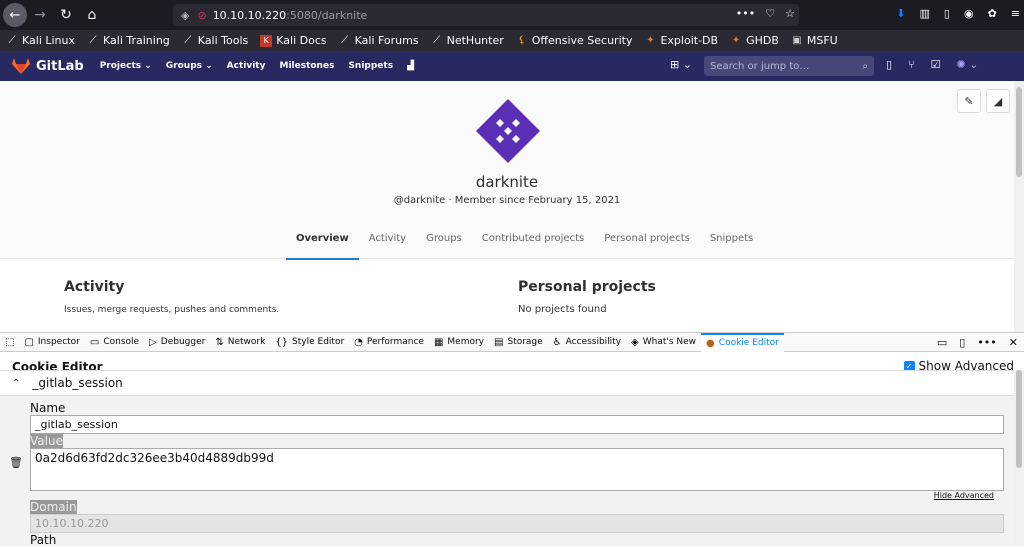  I want to click on insecure-lock-icon: ⊘, so click(202, 15).